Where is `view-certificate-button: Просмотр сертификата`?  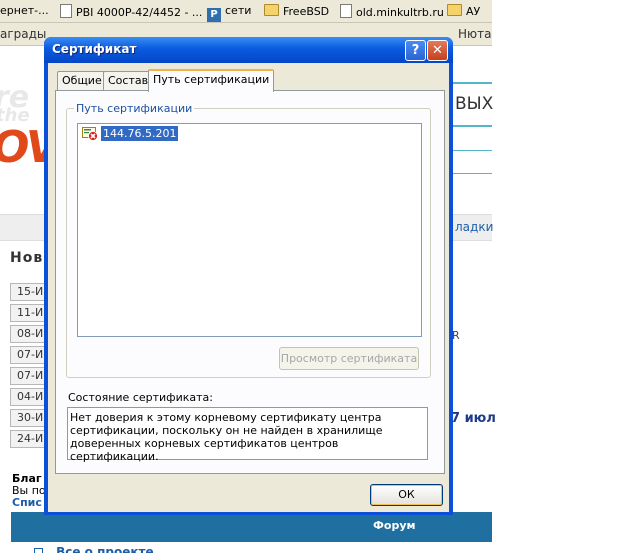 view-certificate-button: Просмотр сертификата is located at coordinates (349, 358).